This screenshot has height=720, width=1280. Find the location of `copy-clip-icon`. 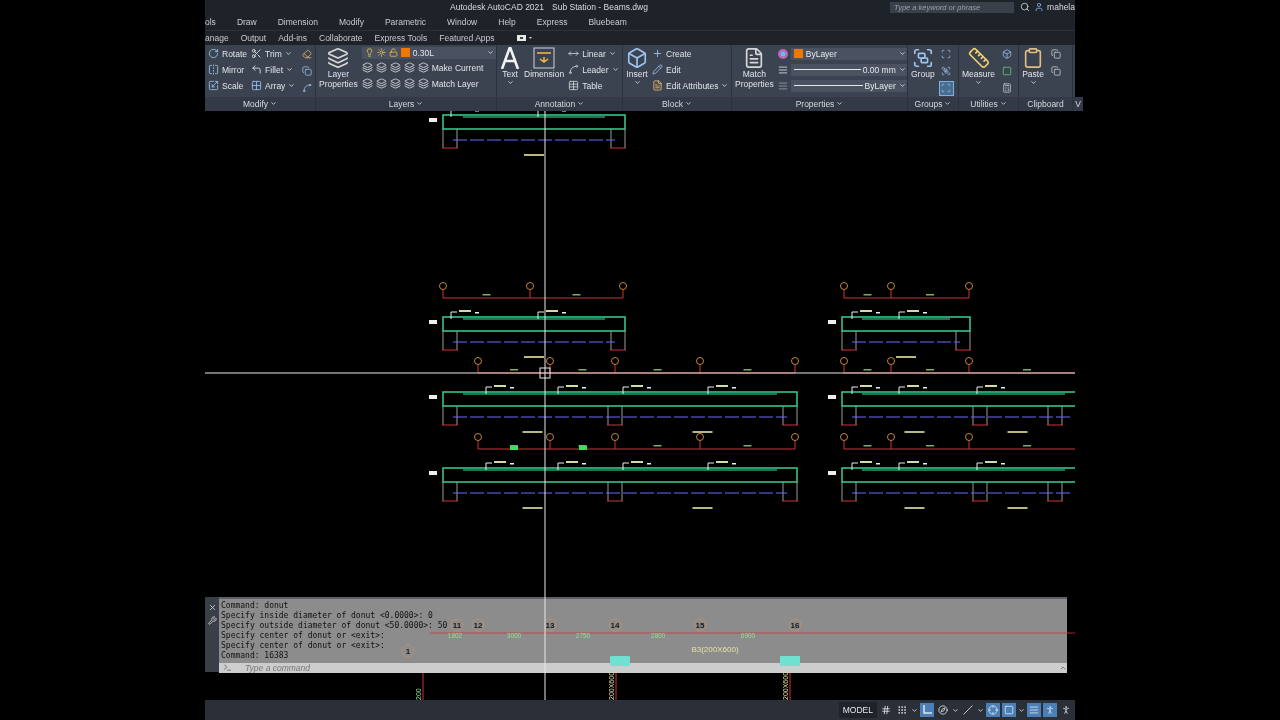

copy-clip-icon is located at coordinates (1055, 54).